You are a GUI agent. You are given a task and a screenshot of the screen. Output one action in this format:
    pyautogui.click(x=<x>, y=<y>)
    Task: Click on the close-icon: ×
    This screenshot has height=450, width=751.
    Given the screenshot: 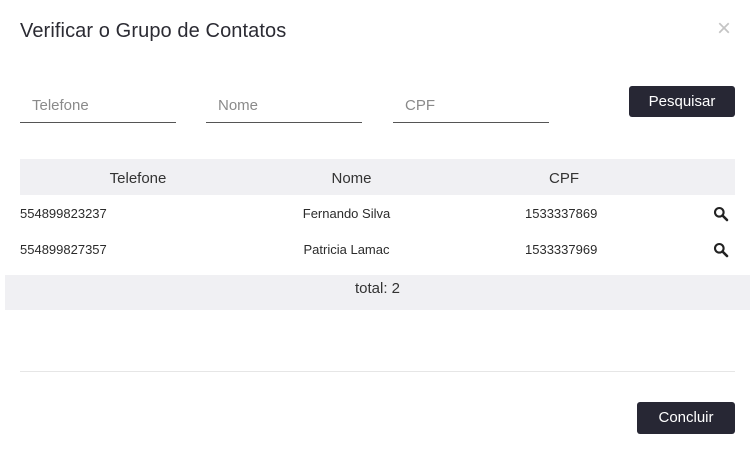 What is the action you would take?
    pyautogui.click(x=724, y=29)
    